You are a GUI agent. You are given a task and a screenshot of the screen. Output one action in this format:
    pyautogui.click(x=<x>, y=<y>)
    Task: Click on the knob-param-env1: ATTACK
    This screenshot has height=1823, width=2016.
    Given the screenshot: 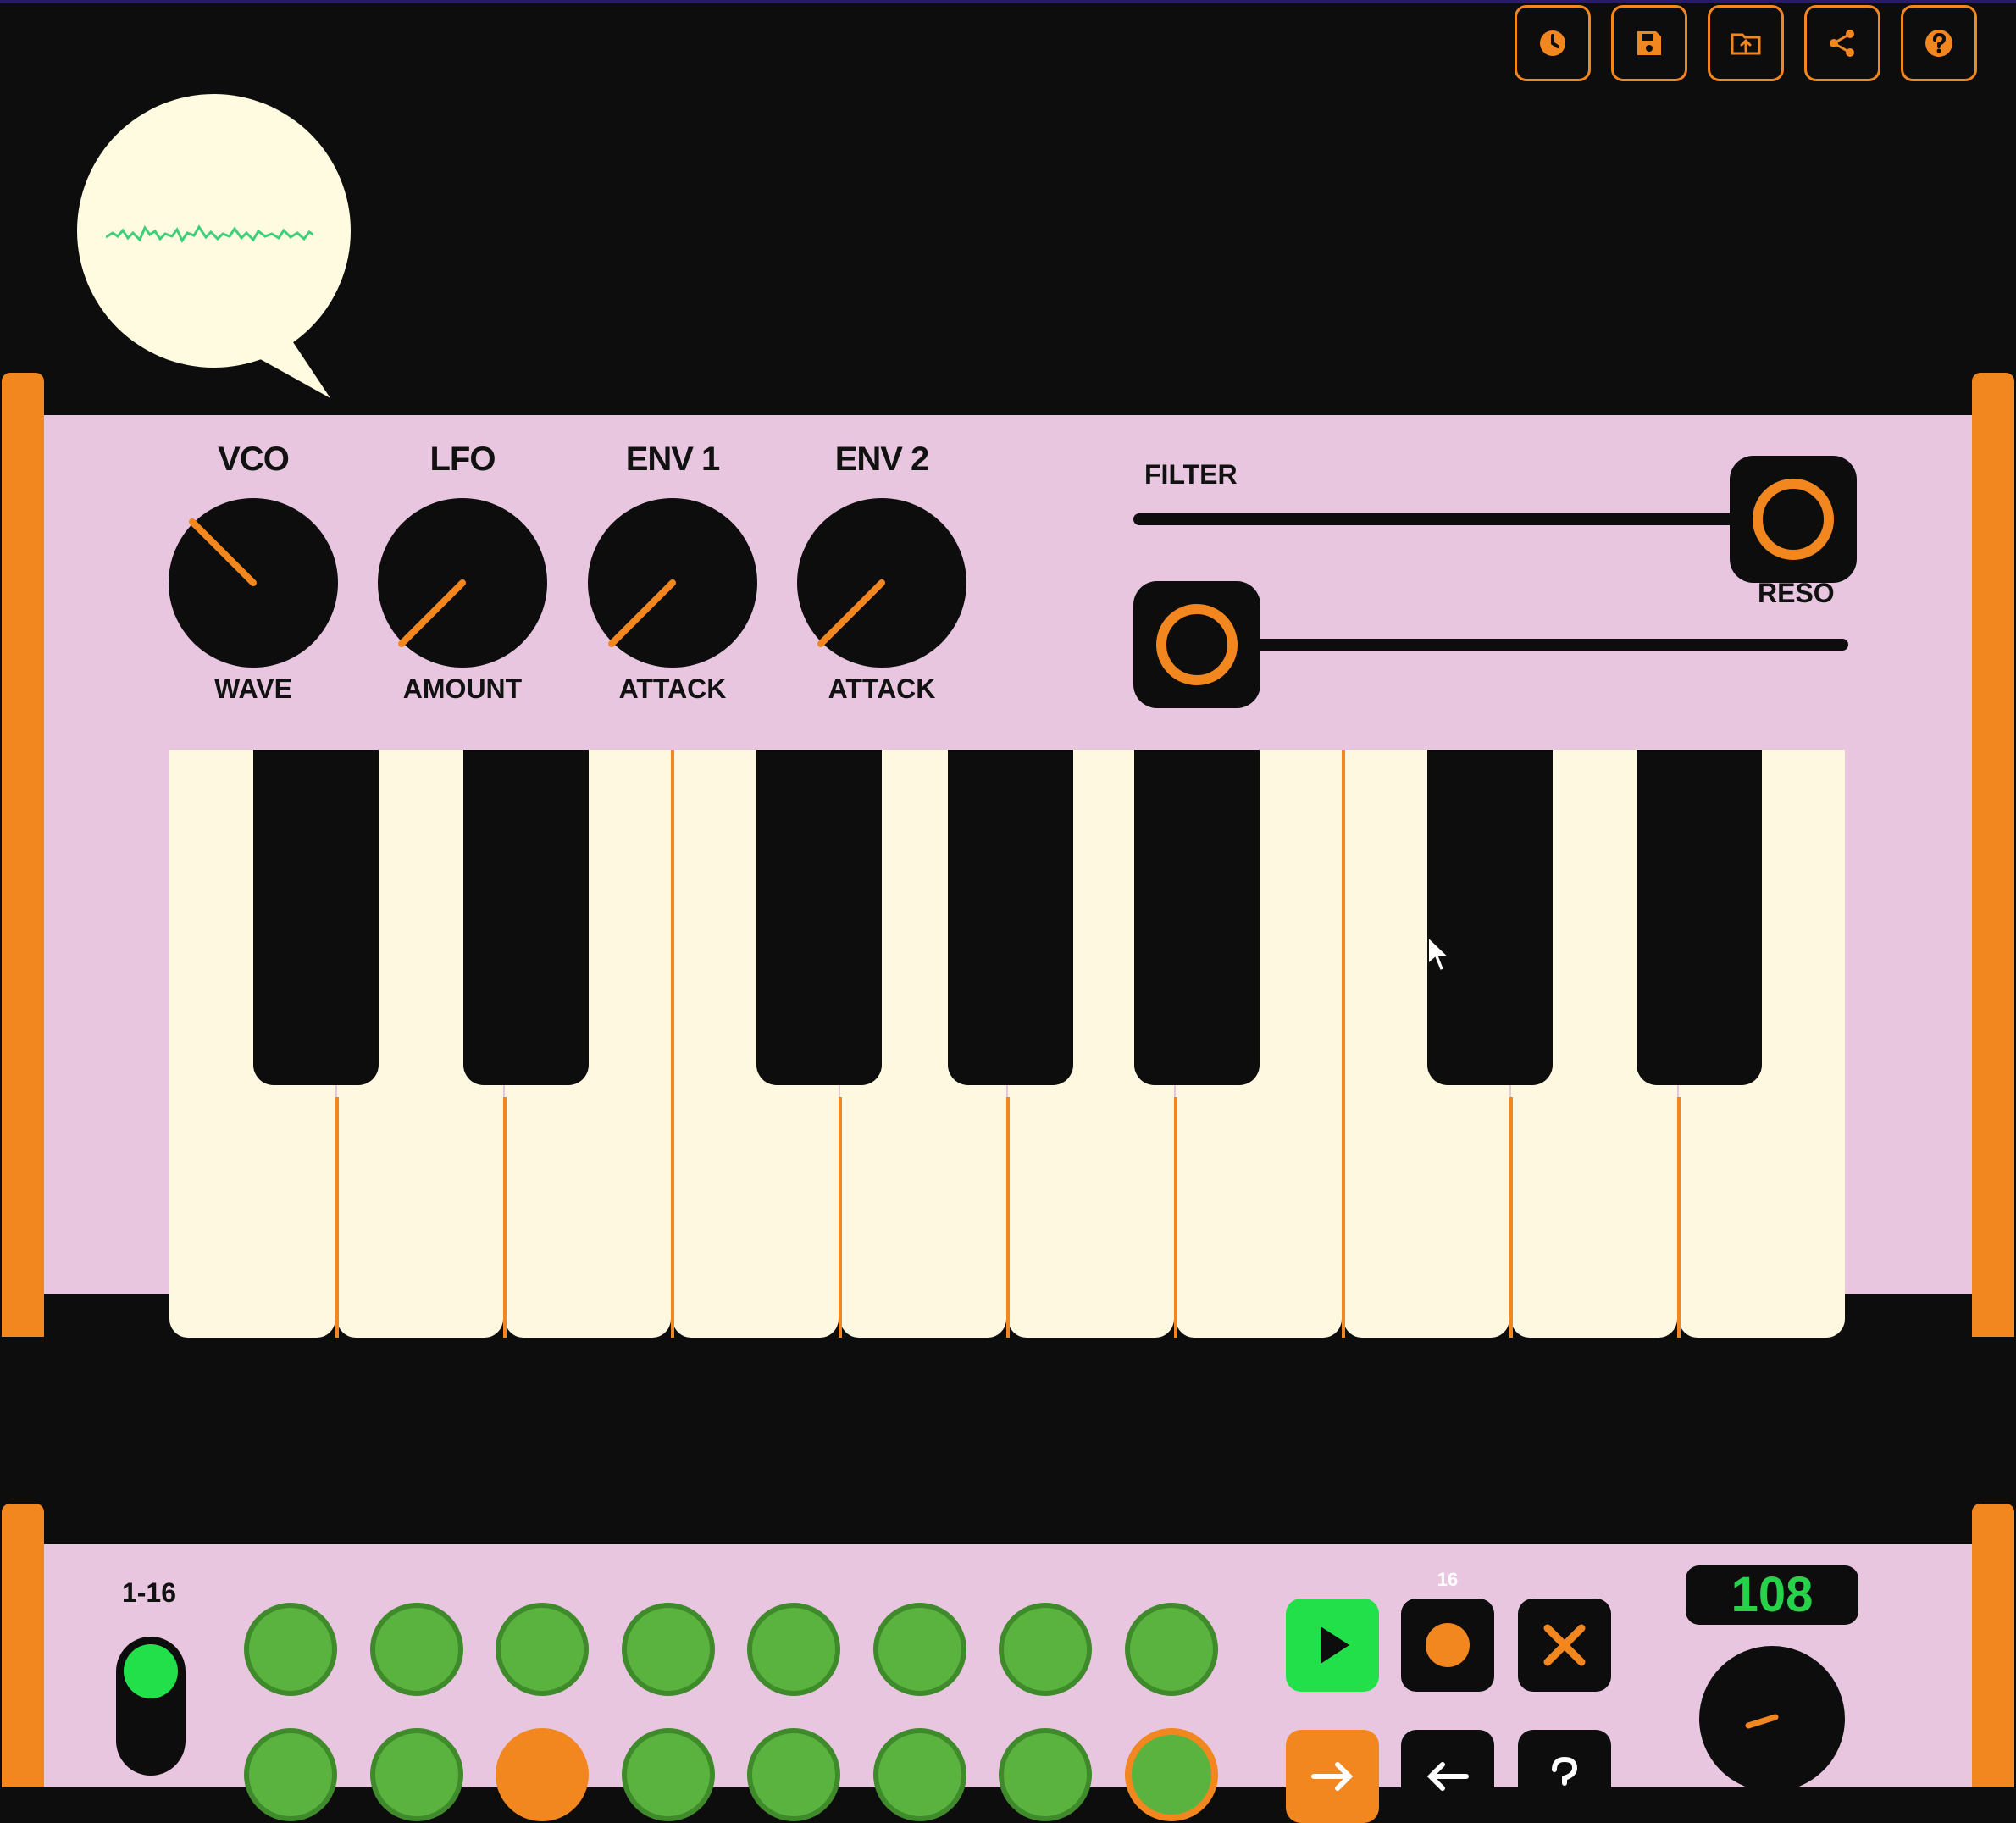 What is the action you would take?
    pyautogui.click(x=672, y=688)
    